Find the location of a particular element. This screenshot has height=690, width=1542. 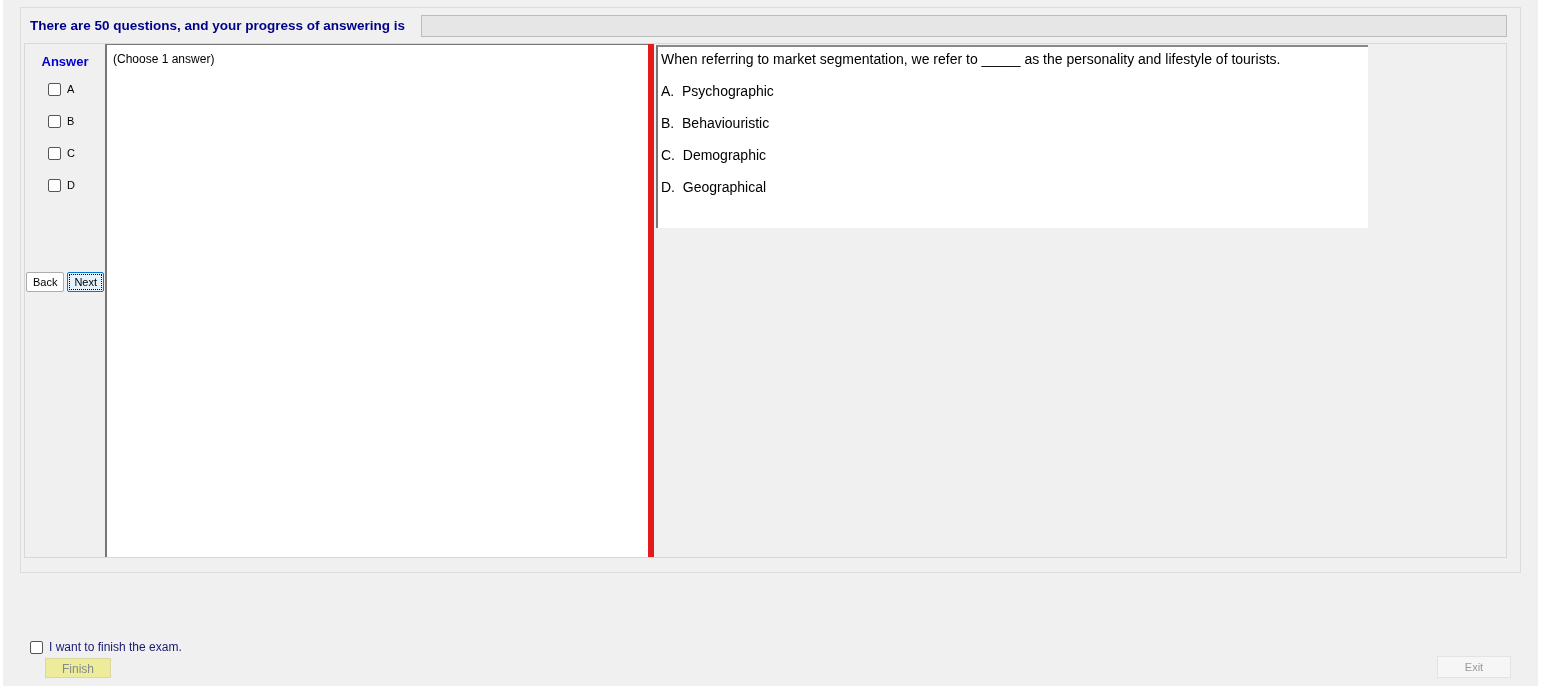

finish-label: I want to finish the exam. is located at coordinates (115, 647).